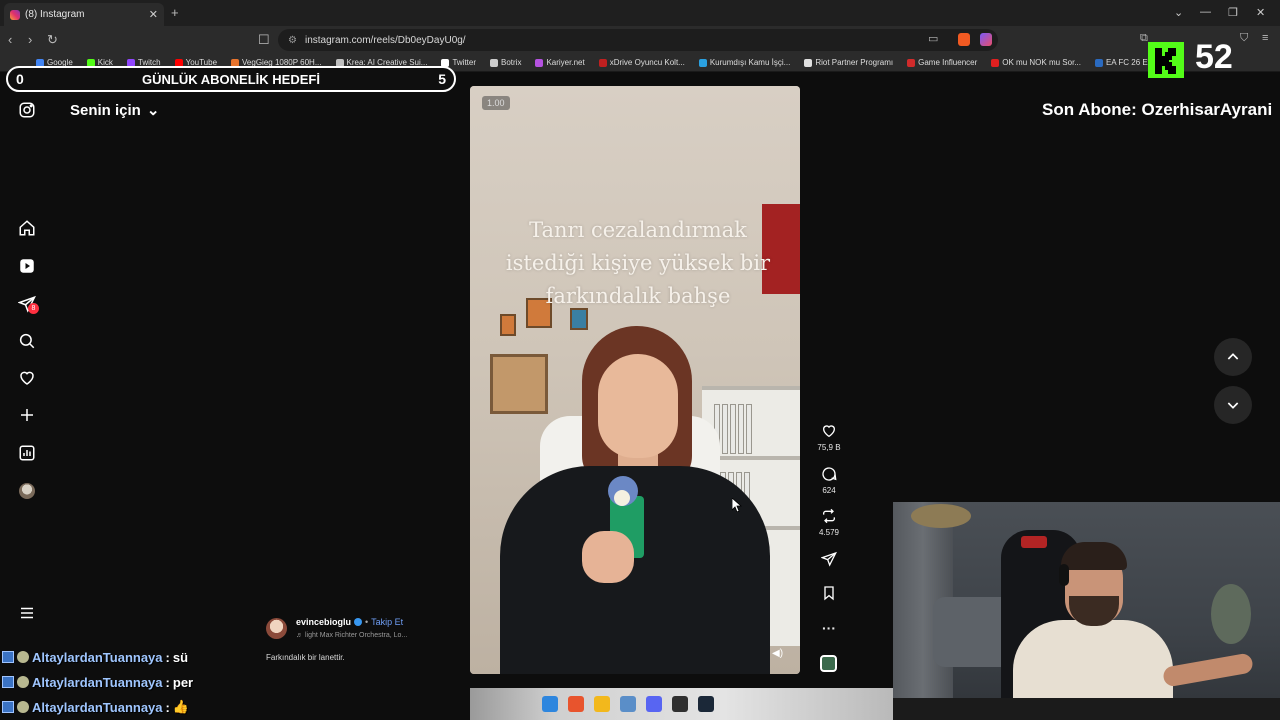 The height and width of the screenshot is (720, 1280). What do you see at coordinates (55, 14) in the screenshot?
I see `tab-title: (8) Instagram` at bounding box center [55, 14].